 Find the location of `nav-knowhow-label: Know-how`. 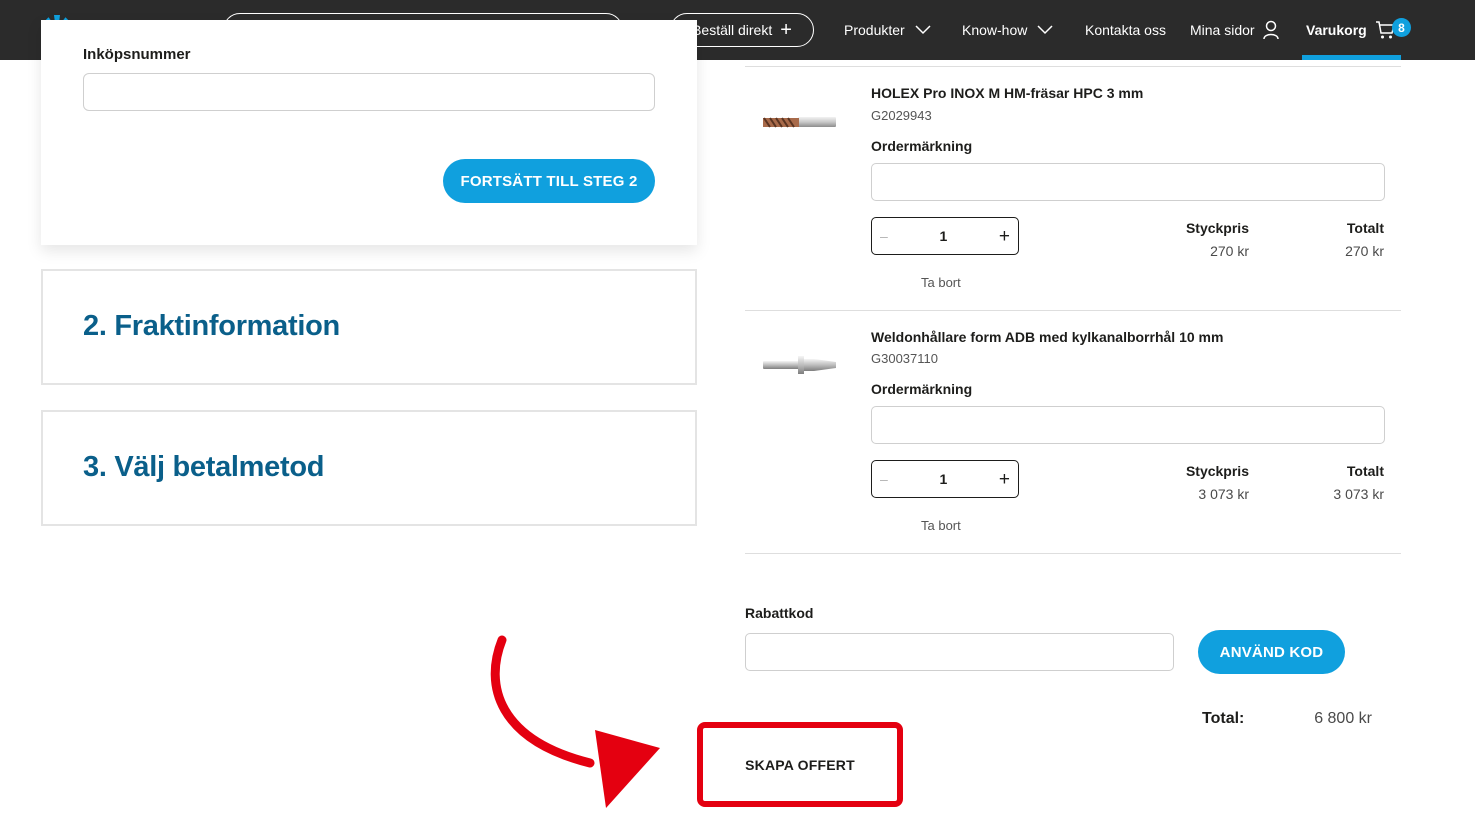

nav-knowhow-label: Know-how is located at coordinates (995, 30).